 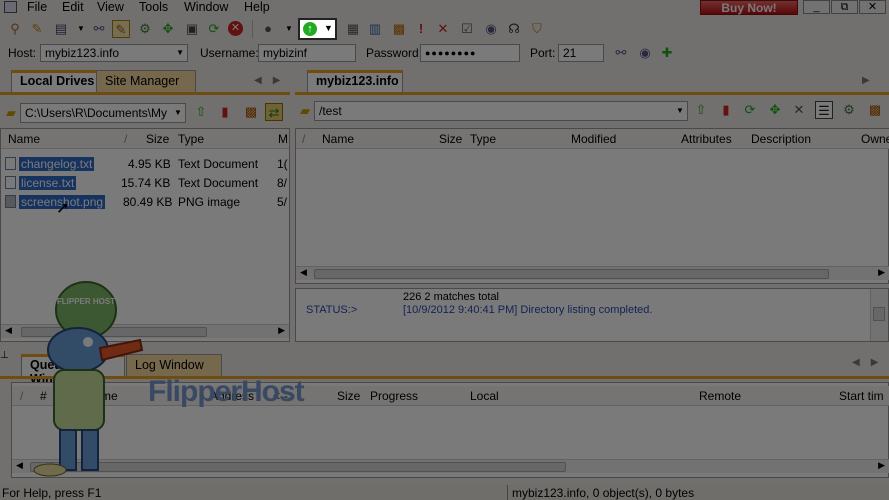 What do you see at coordinates (282, 202) in the screenshot?
I see `file-modified: 5/` at bounding box center [282, 202].